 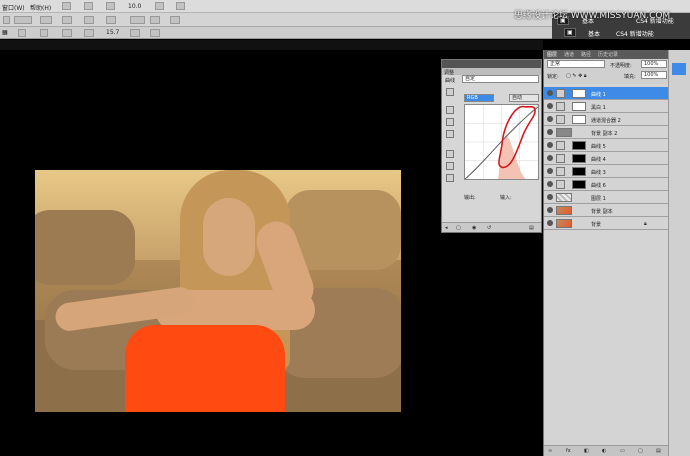 I want to click on option-value-2: 15.7, so click(x=112, y=32).